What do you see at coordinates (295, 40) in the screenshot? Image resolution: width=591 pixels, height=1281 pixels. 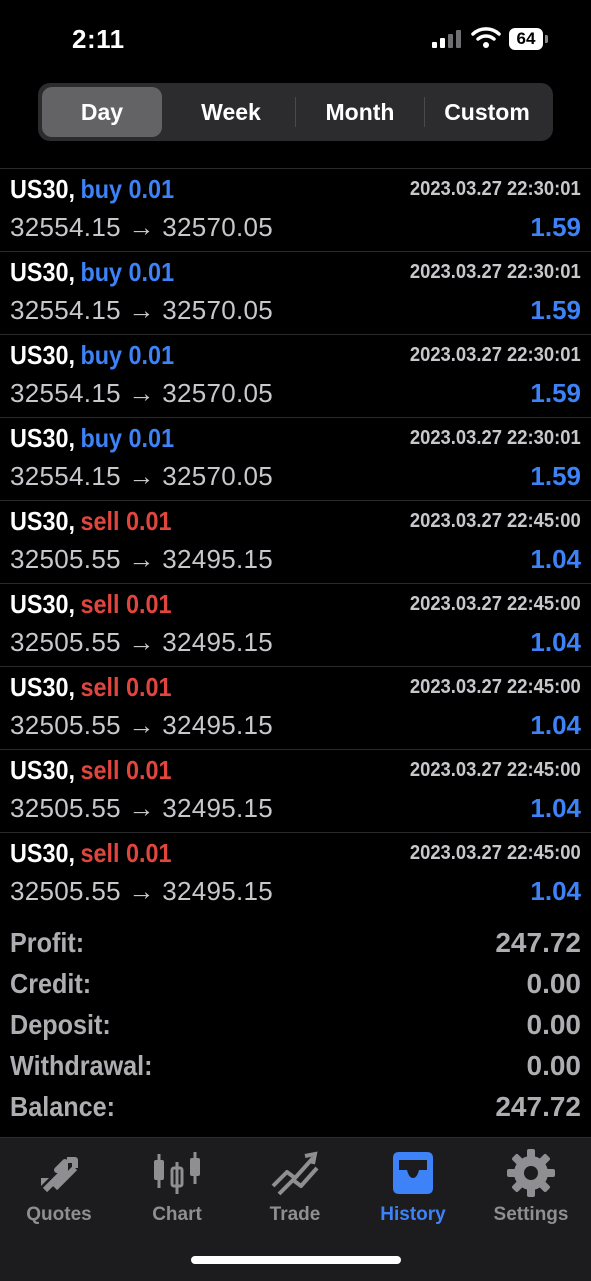 I see `status-bar: 2:11 64` at bounding box center [295, 40].